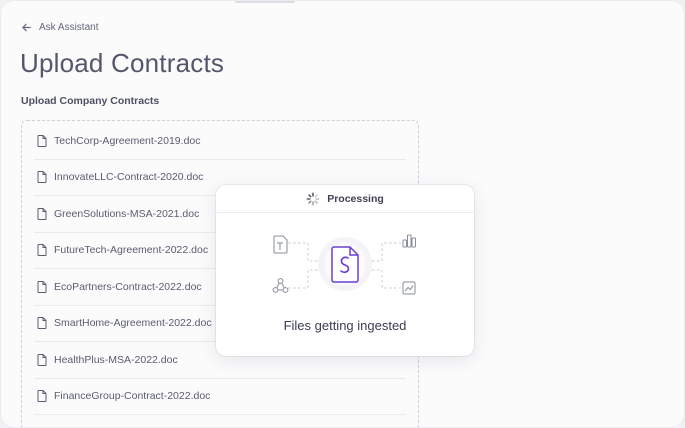 The image size is (685, 428). Describe the element at coordinates (127, 140) in the screenshot. I see `file-name: TechCorp-Agreement-2019.doc` at that location.